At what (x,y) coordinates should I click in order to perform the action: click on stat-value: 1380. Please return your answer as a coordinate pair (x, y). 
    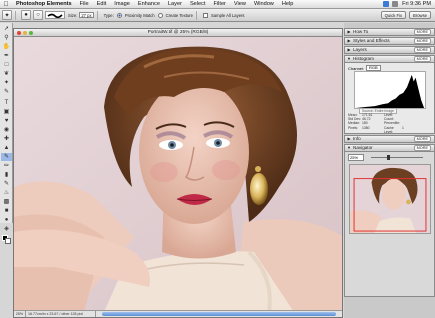
    Looking at the image, I should click on (366, 127).